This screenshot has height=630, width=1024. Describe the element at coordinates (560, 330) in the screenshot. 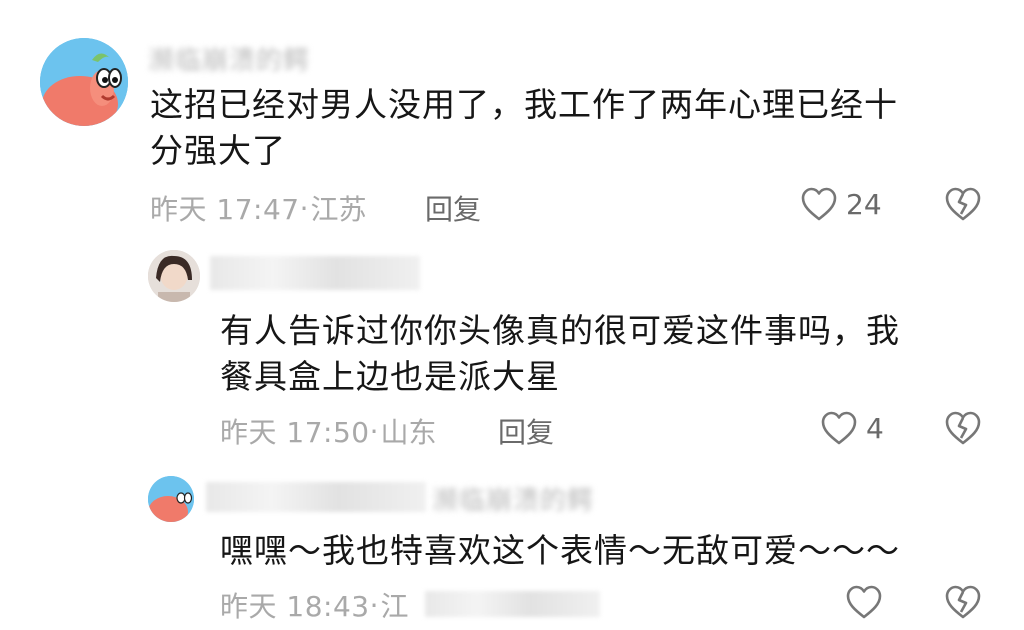

I see `comment-text-line: 有人告诉过你你头像真的很可爱这件事吗，我` at that location.